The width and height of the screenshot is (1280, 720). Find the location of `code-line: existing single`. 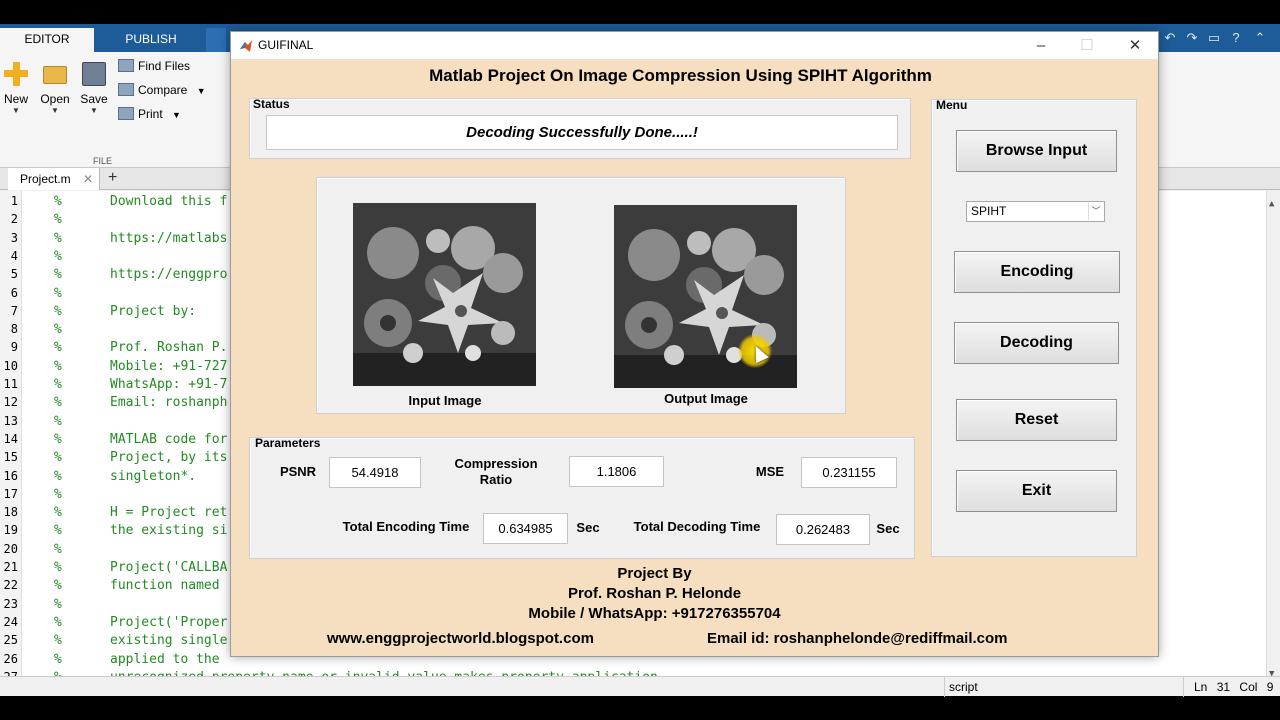

code-line: existing single is located at coordinates (169, 641).